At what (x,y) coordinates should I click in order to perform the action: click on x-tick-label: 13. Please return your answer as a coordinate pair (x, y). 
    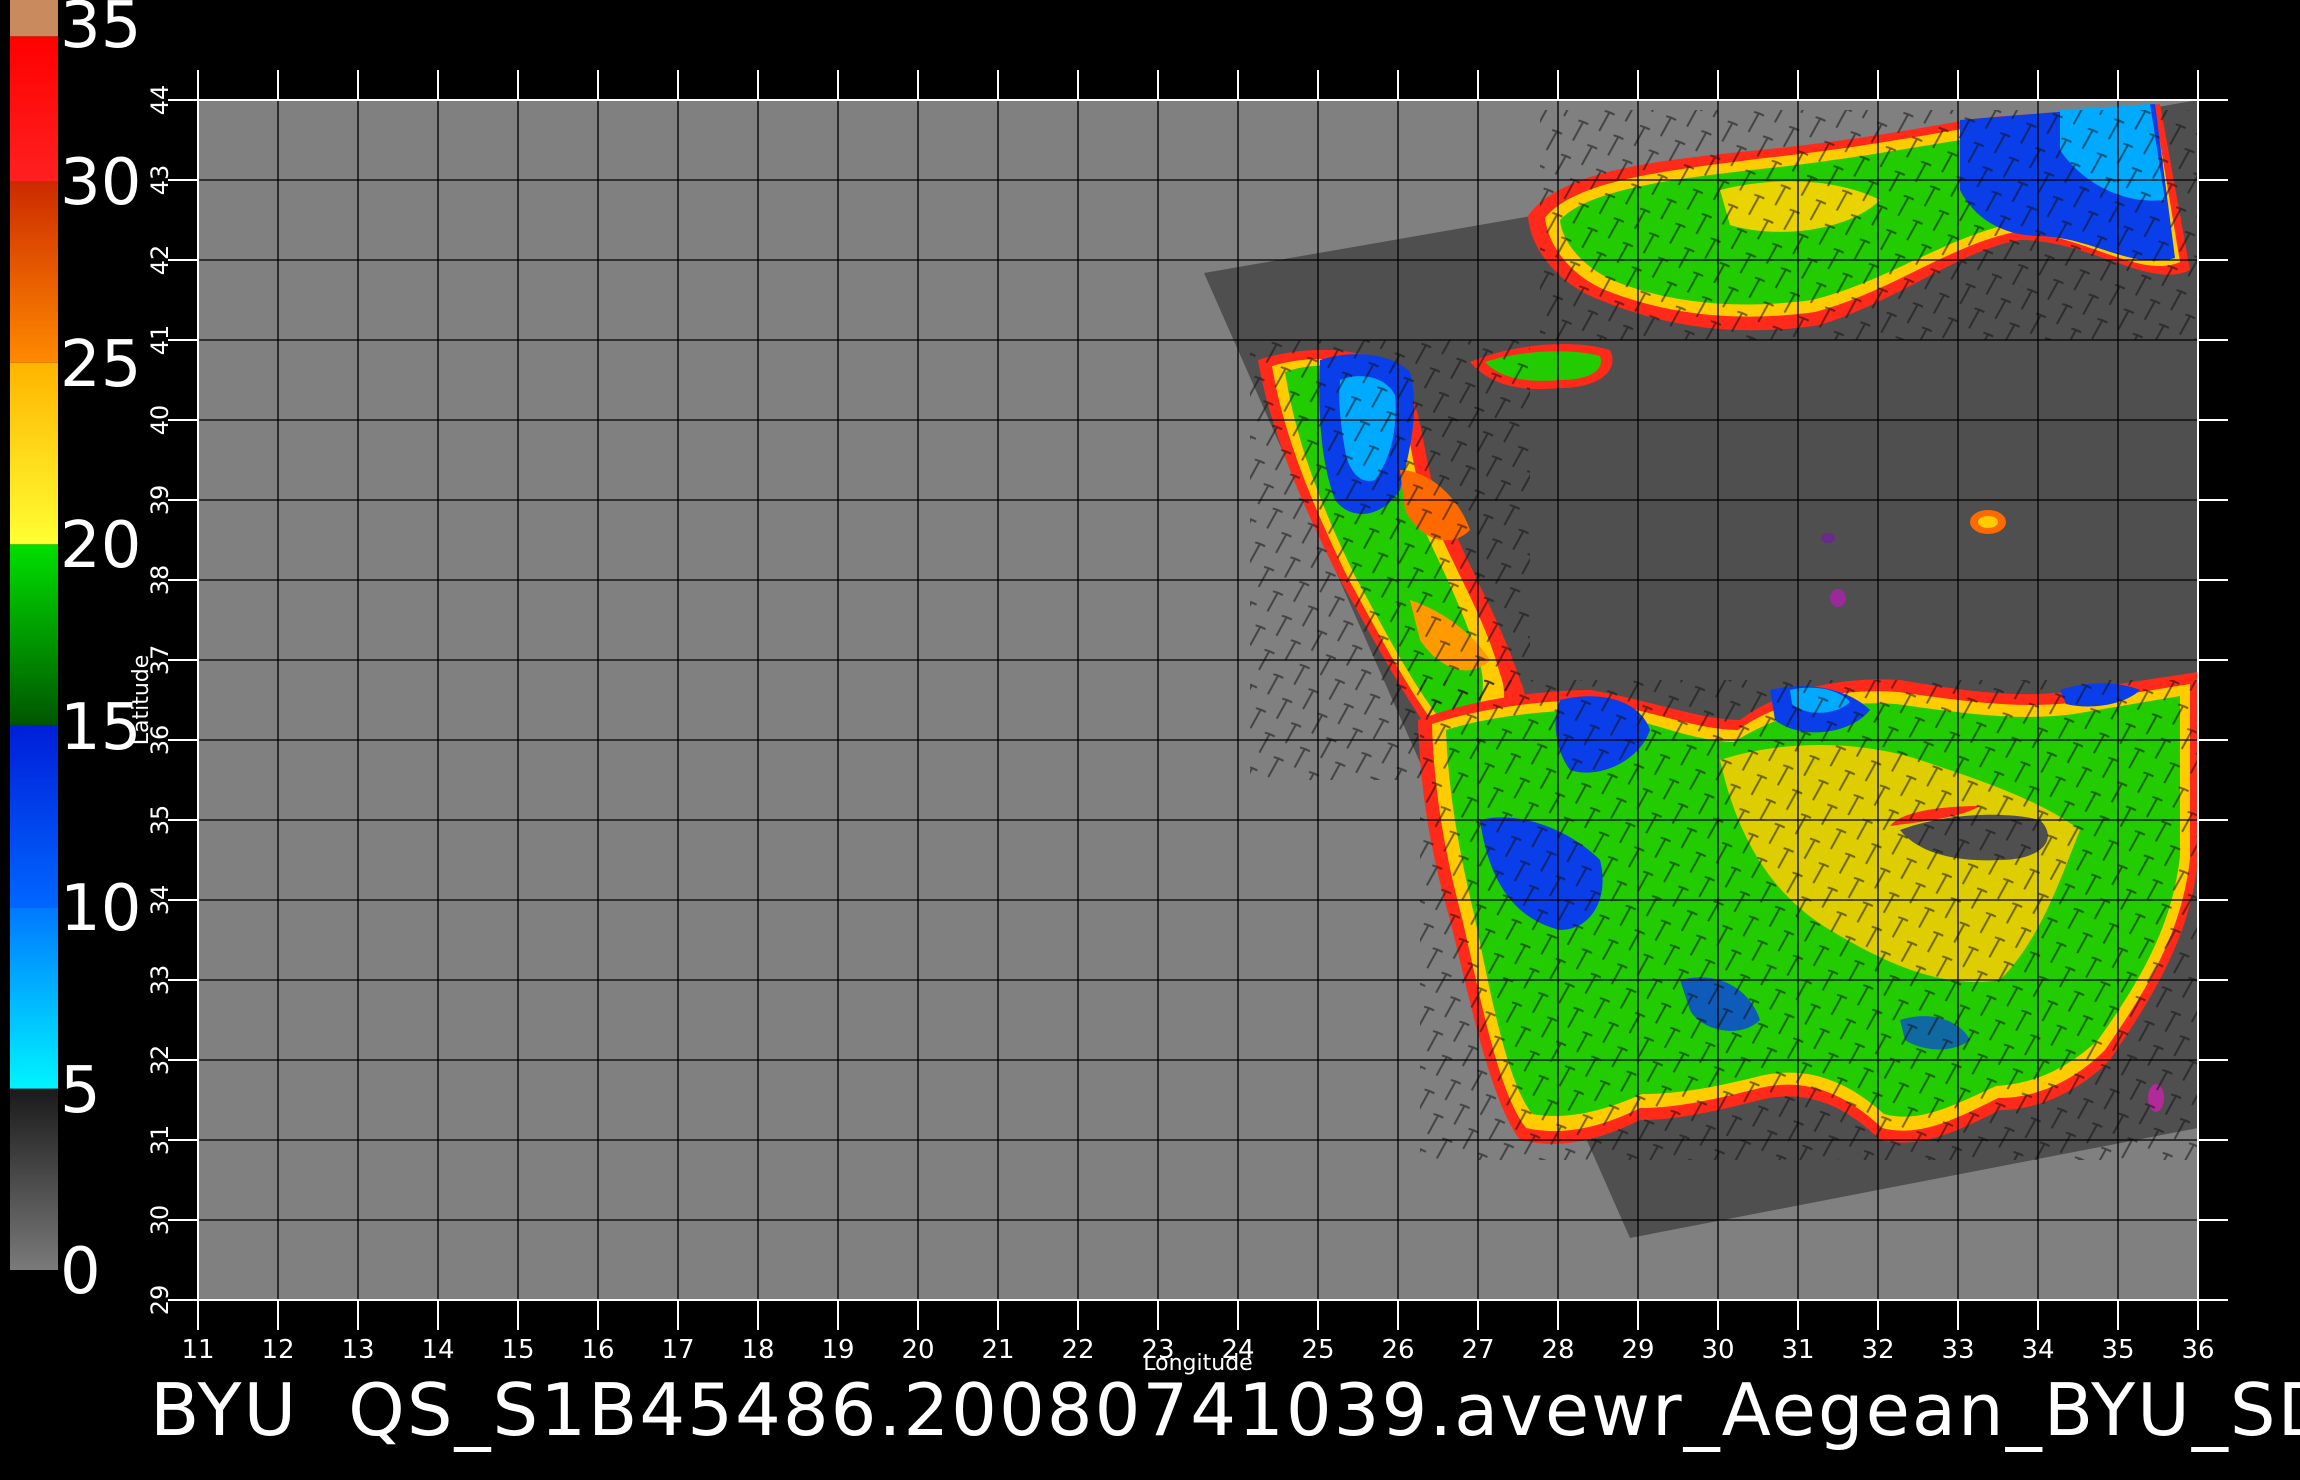
    Looking at the image, I should click on (357, 1350).